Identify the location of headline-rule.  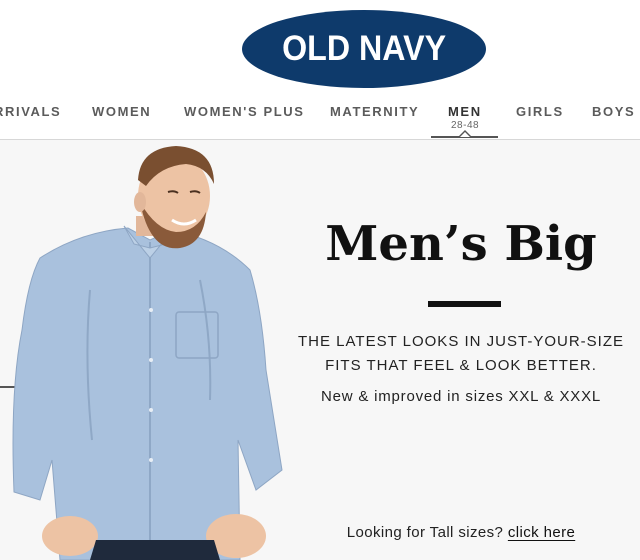
(464, 304).